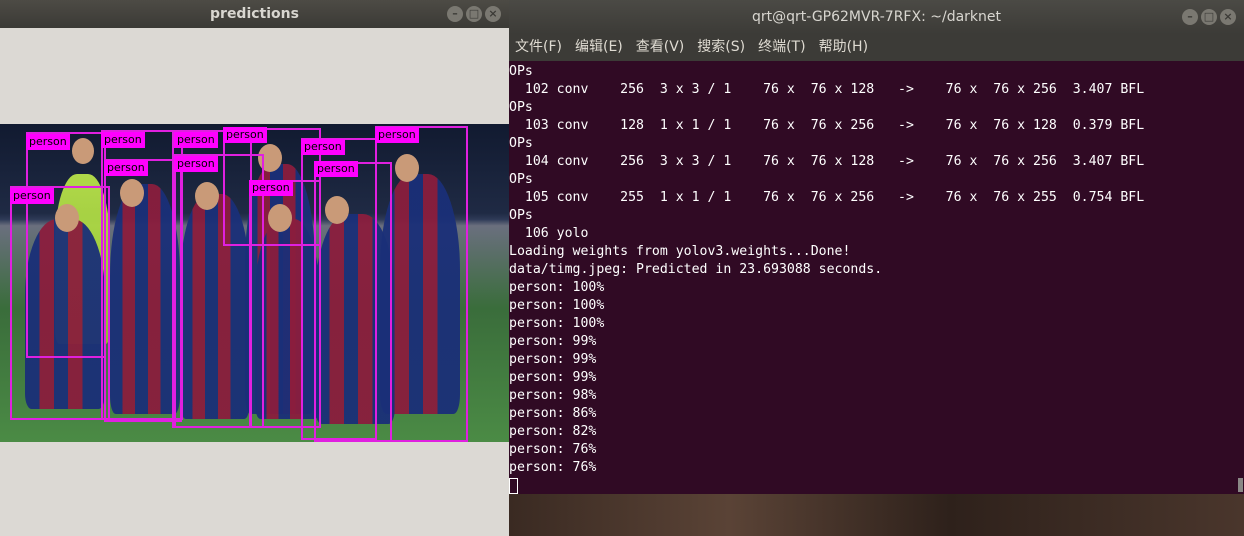  I want to click on terminal-line: person: 82%, so click(553, 431).